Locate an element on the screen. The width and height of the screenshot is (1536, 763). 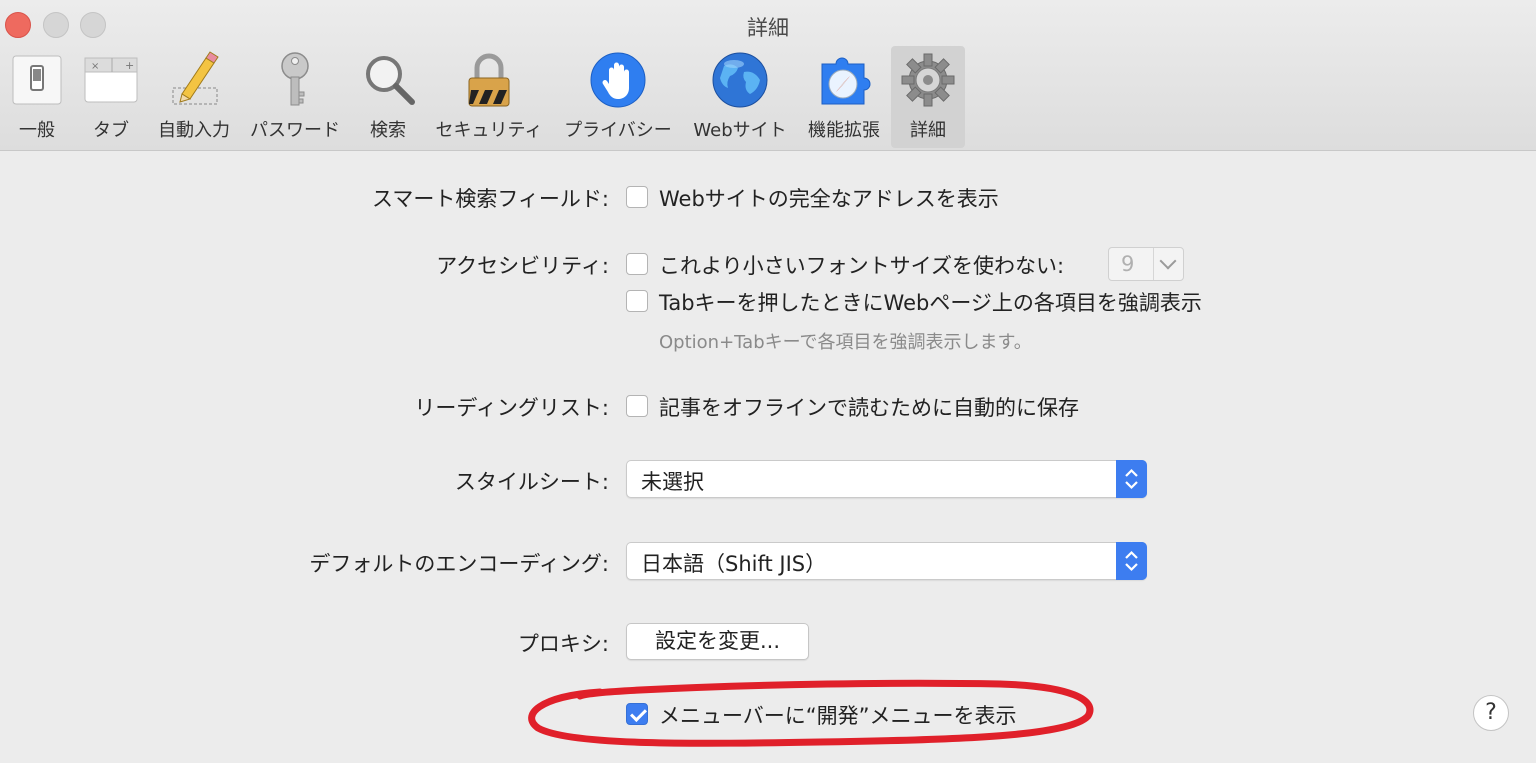
toolbar-label: プライバシー is located at coordinates (618, 130).